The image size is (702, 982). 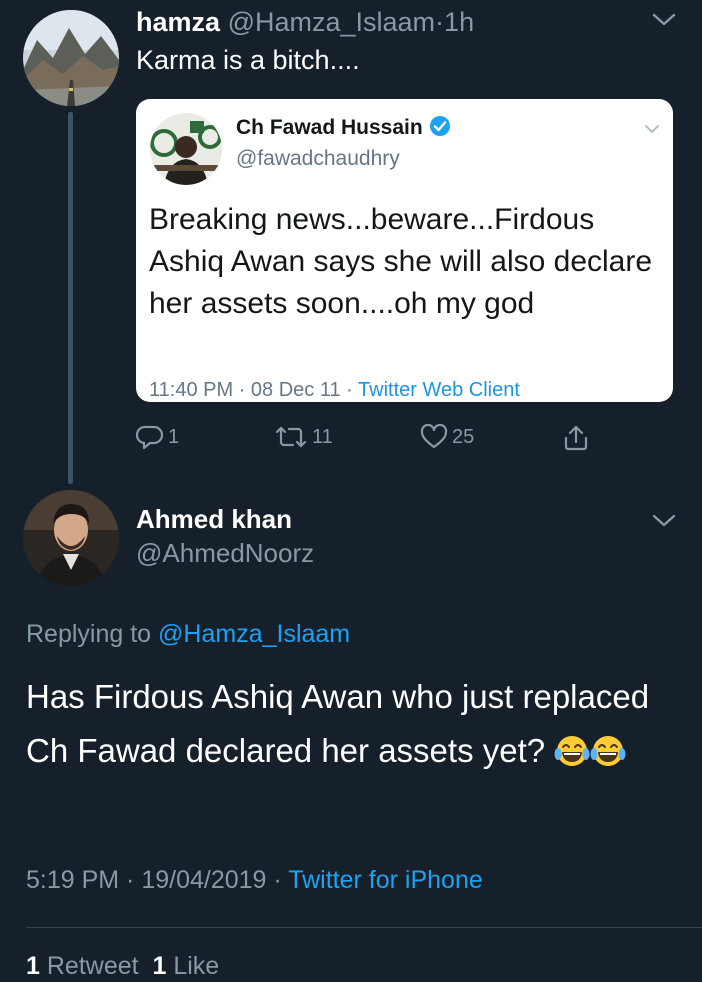 I want to click on reply-count: 1, so click(x=174, y=436).